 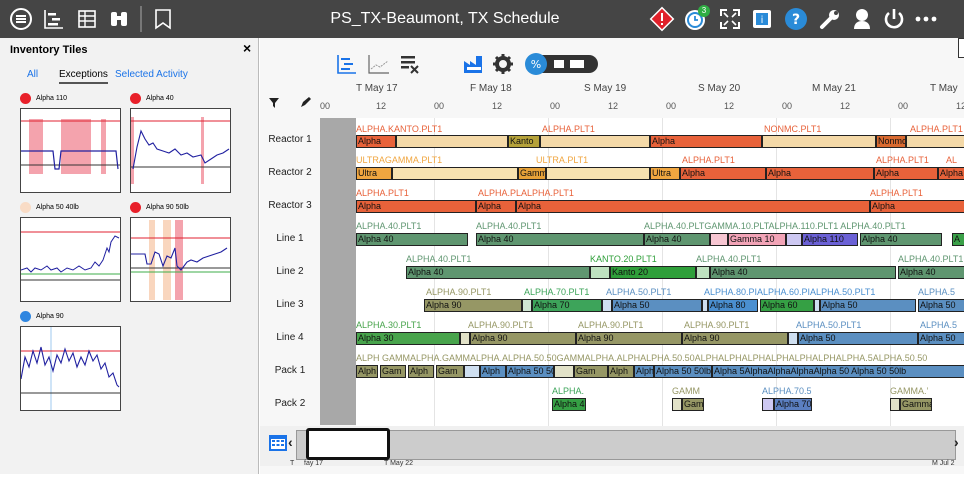 I want to click on activity-bar: Gamma, so click(x=916, y=404).